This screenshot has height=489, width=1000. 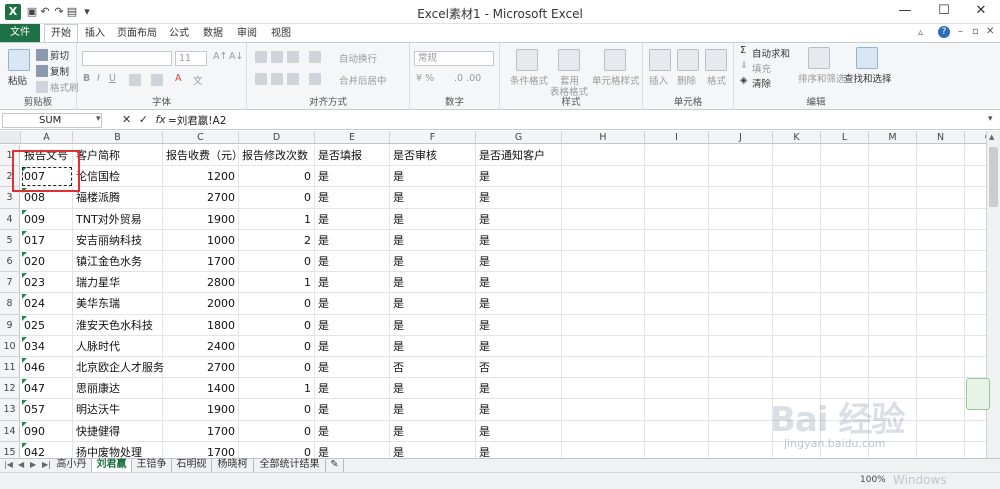 I want to click on header-cell: 是否填报, so click(x=352, y=156).